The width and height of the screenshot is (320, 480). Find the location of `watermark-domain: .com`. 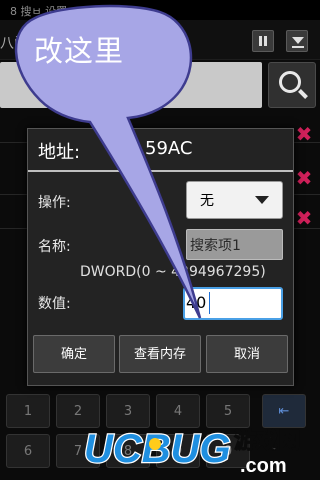

watermark-domain: .com is located at coordinates (263, 466).